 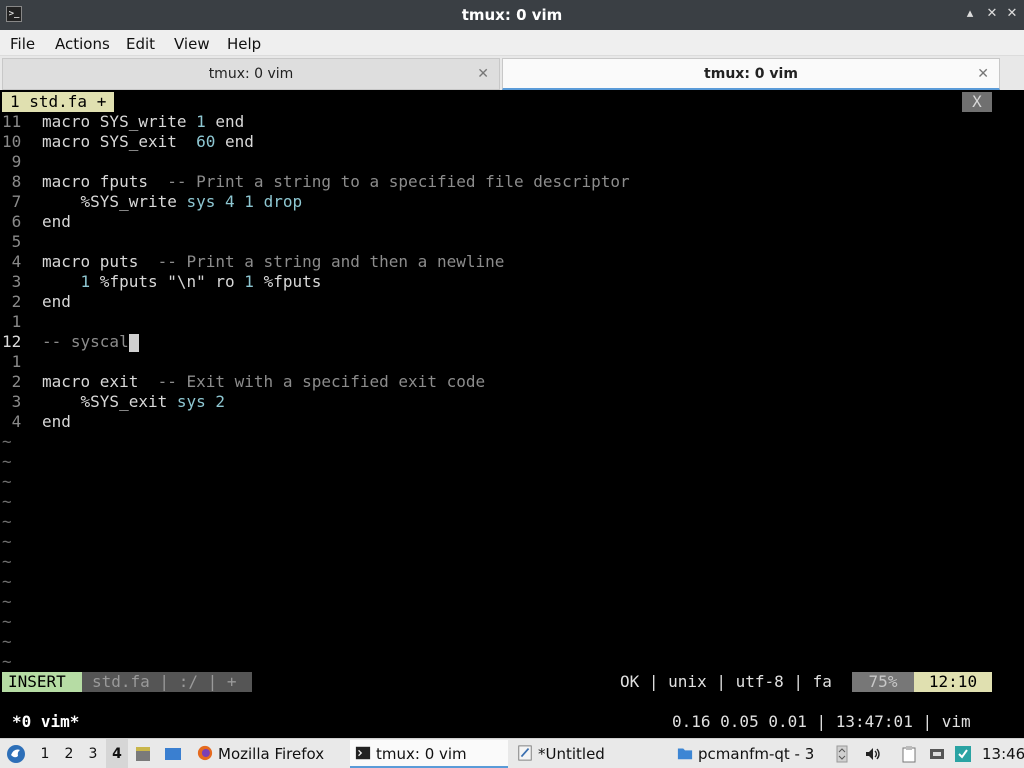 What do you see at coordinates (205, 753) in the screenshot?
I see `firefox-icon` at bounding box center [205, 753].